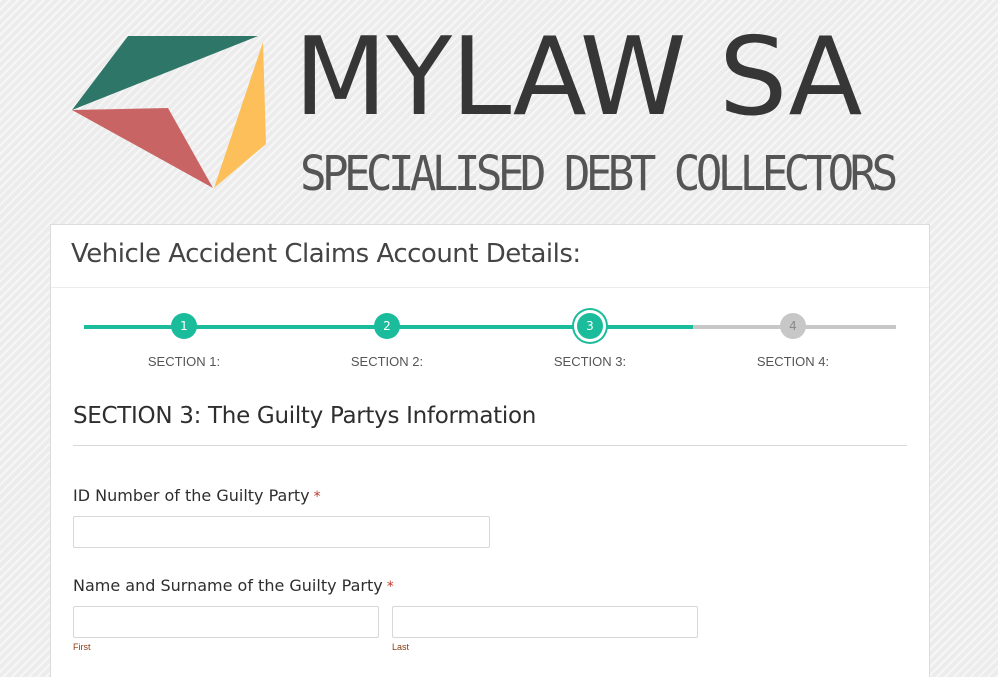 The width and height of the screenshot is (998, 677). I want to click on logo-title: MYLAW SA, so click(578, 77).